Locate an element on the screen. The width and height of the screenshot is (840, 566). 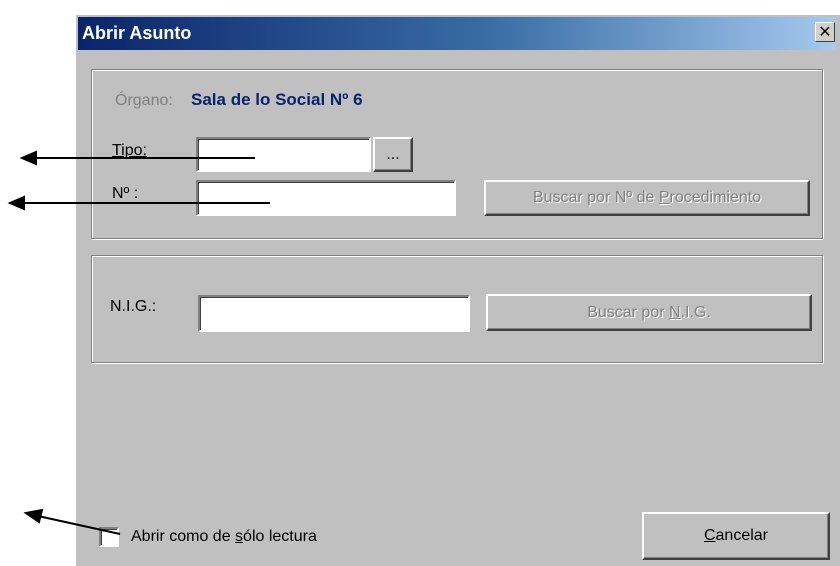
readonly-checkbox is located at coordinates (109, 537).